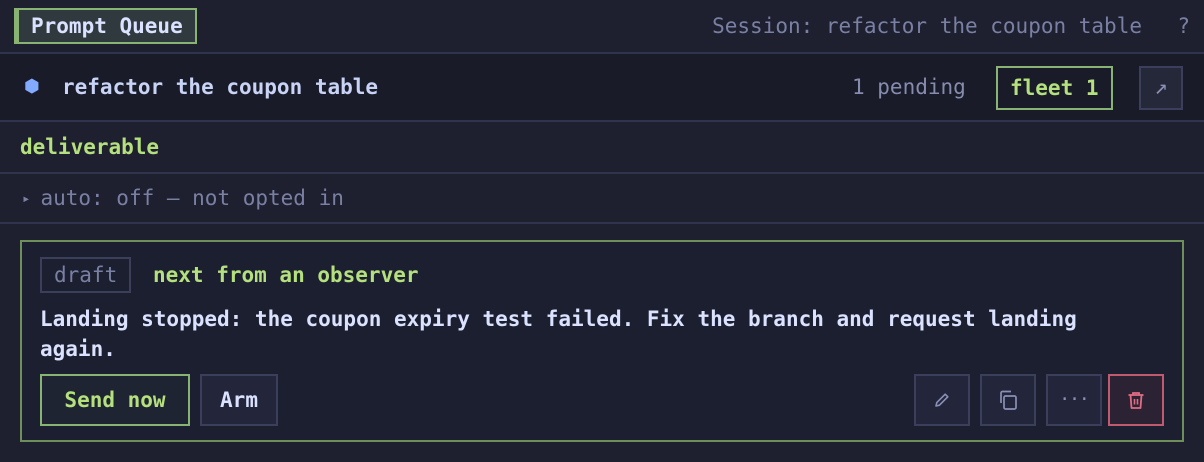  I want to click on copy-button, so click(1008, 400).